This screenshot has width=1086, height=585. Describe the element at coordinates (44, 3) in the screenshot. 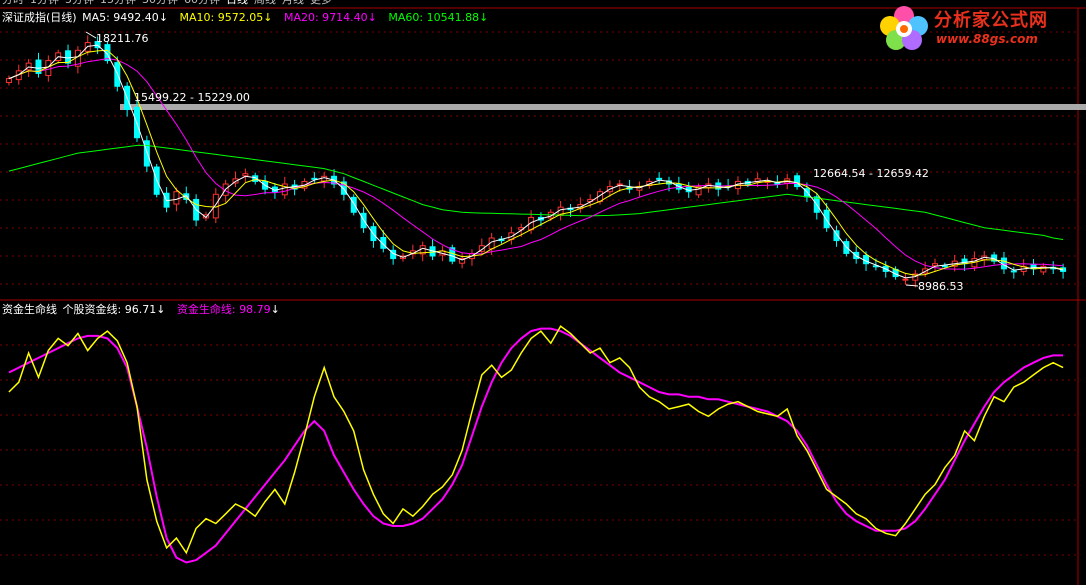

I see `period-tab: 1分钟` at that location.